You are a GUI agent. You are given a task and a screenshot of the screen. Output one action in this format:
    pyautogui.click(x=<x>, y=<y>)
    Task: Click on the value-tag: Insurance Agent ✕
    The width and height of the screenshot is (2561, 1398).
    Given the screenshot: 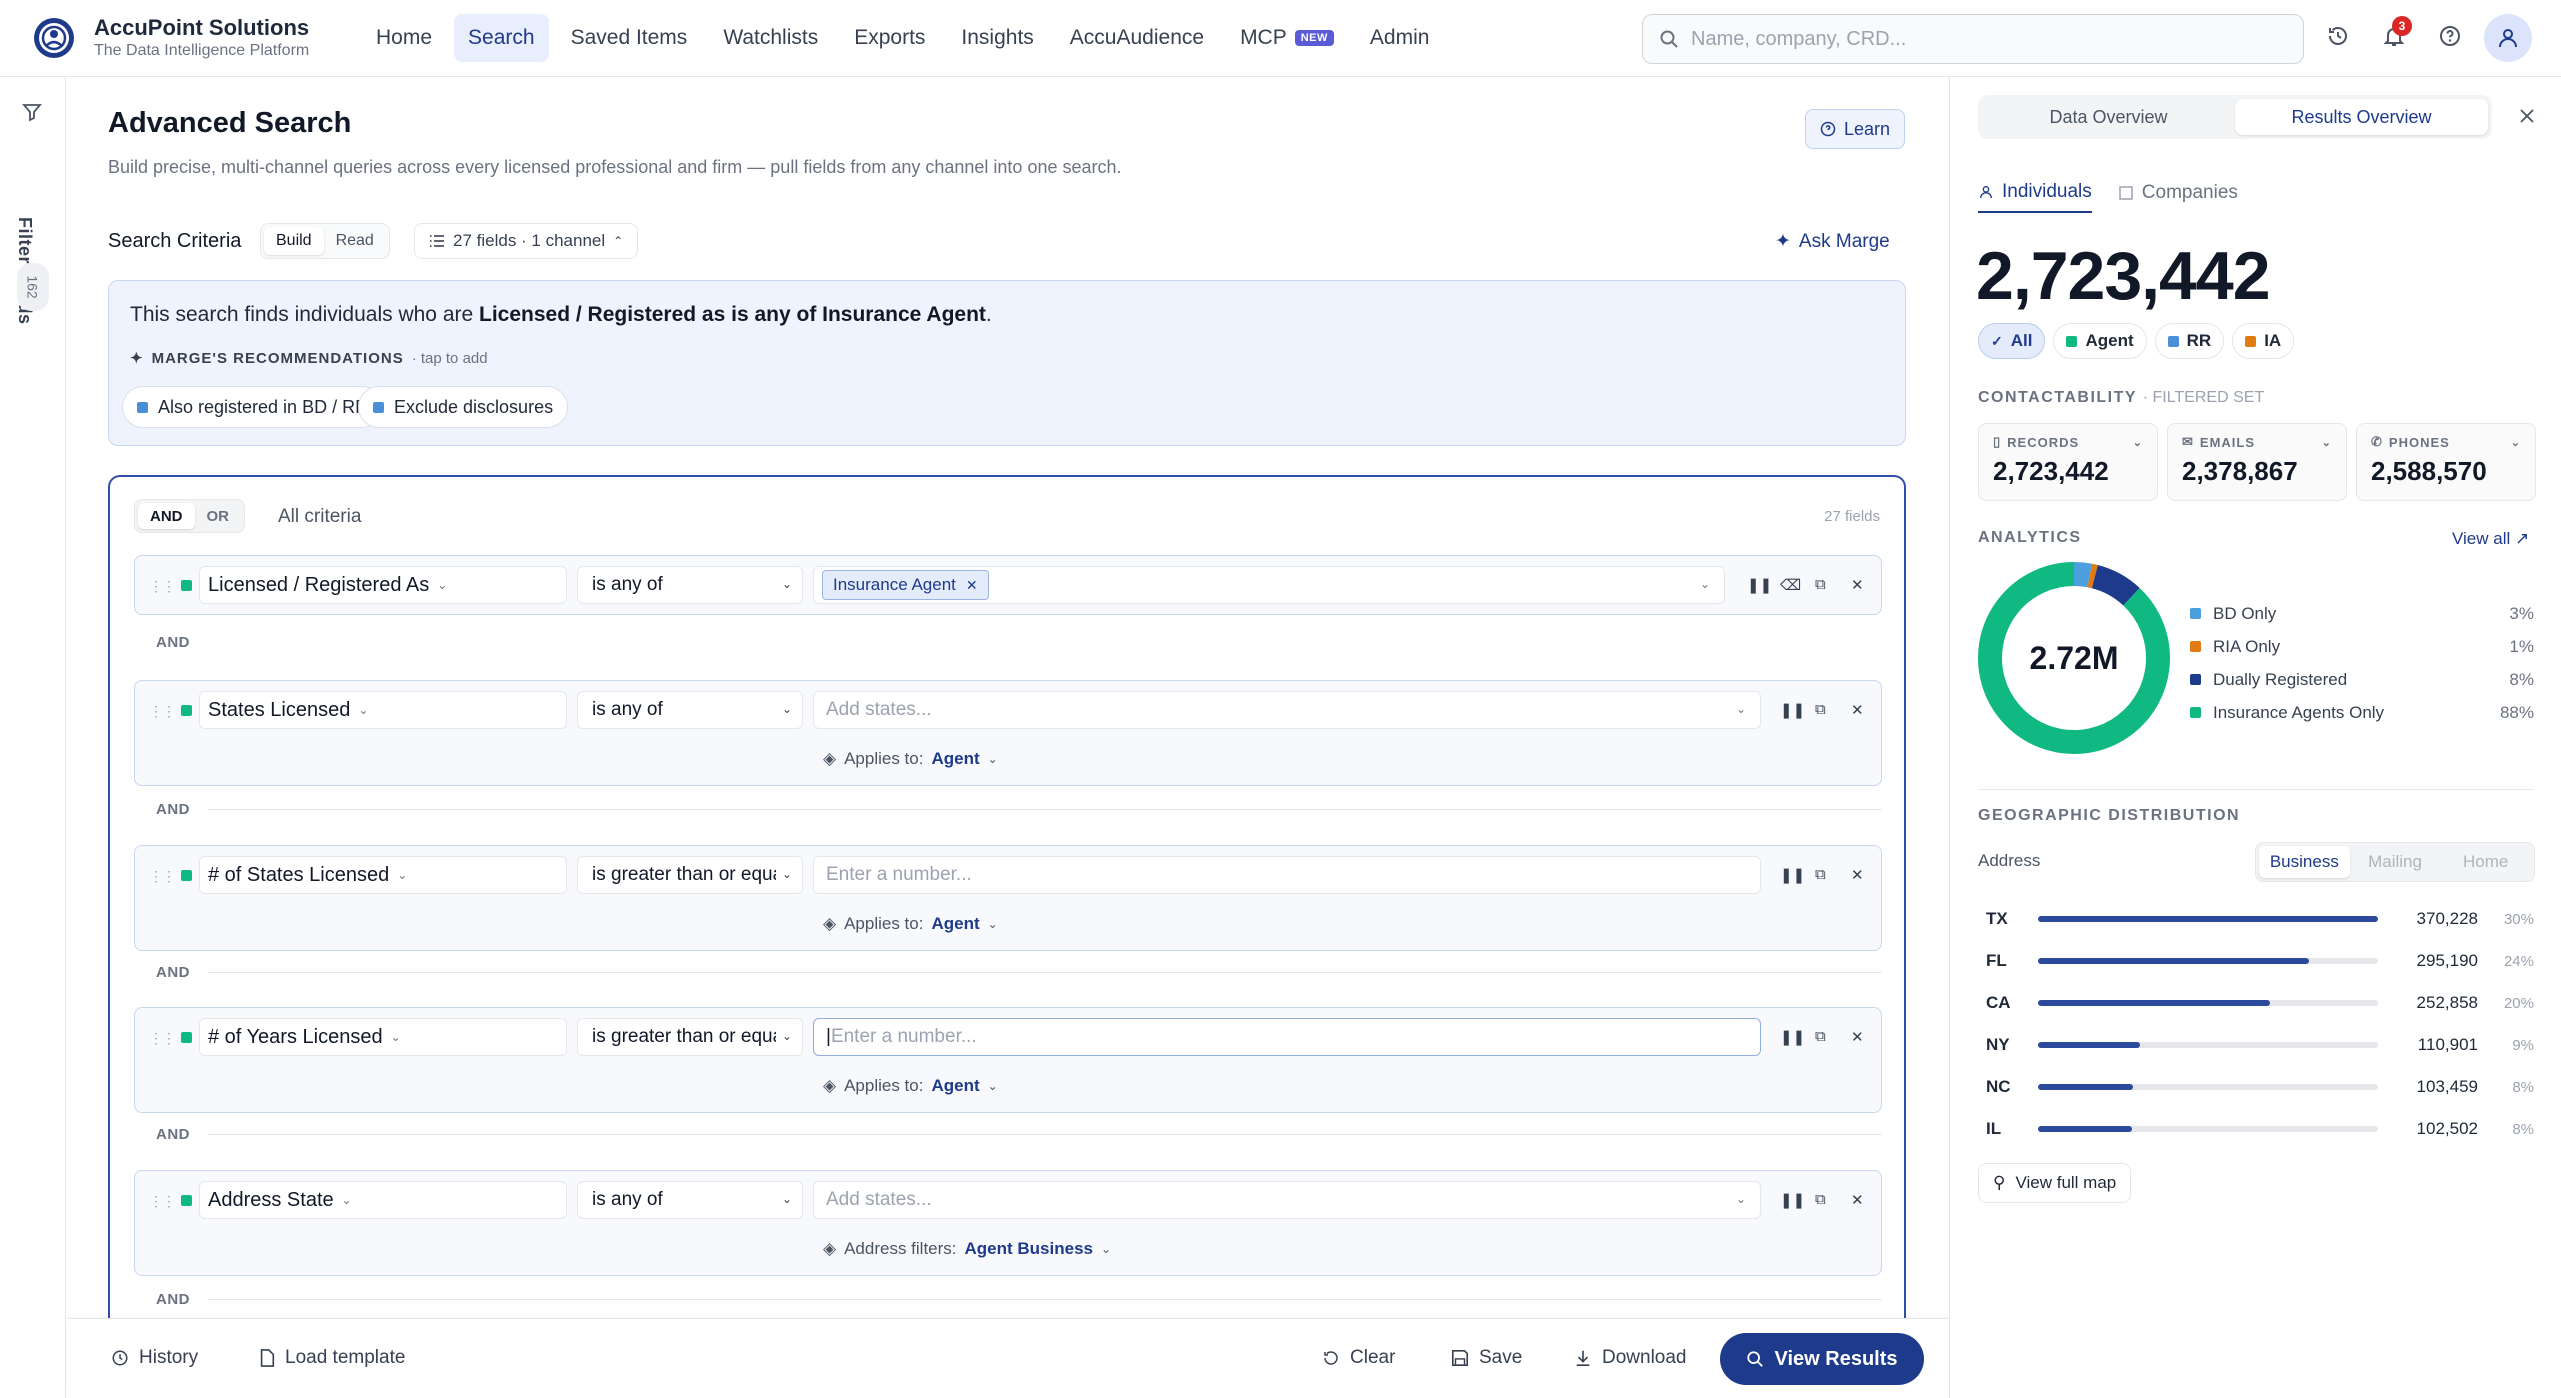 What is the action you would take?
    pyautogui.click(x=905, y=585)
    